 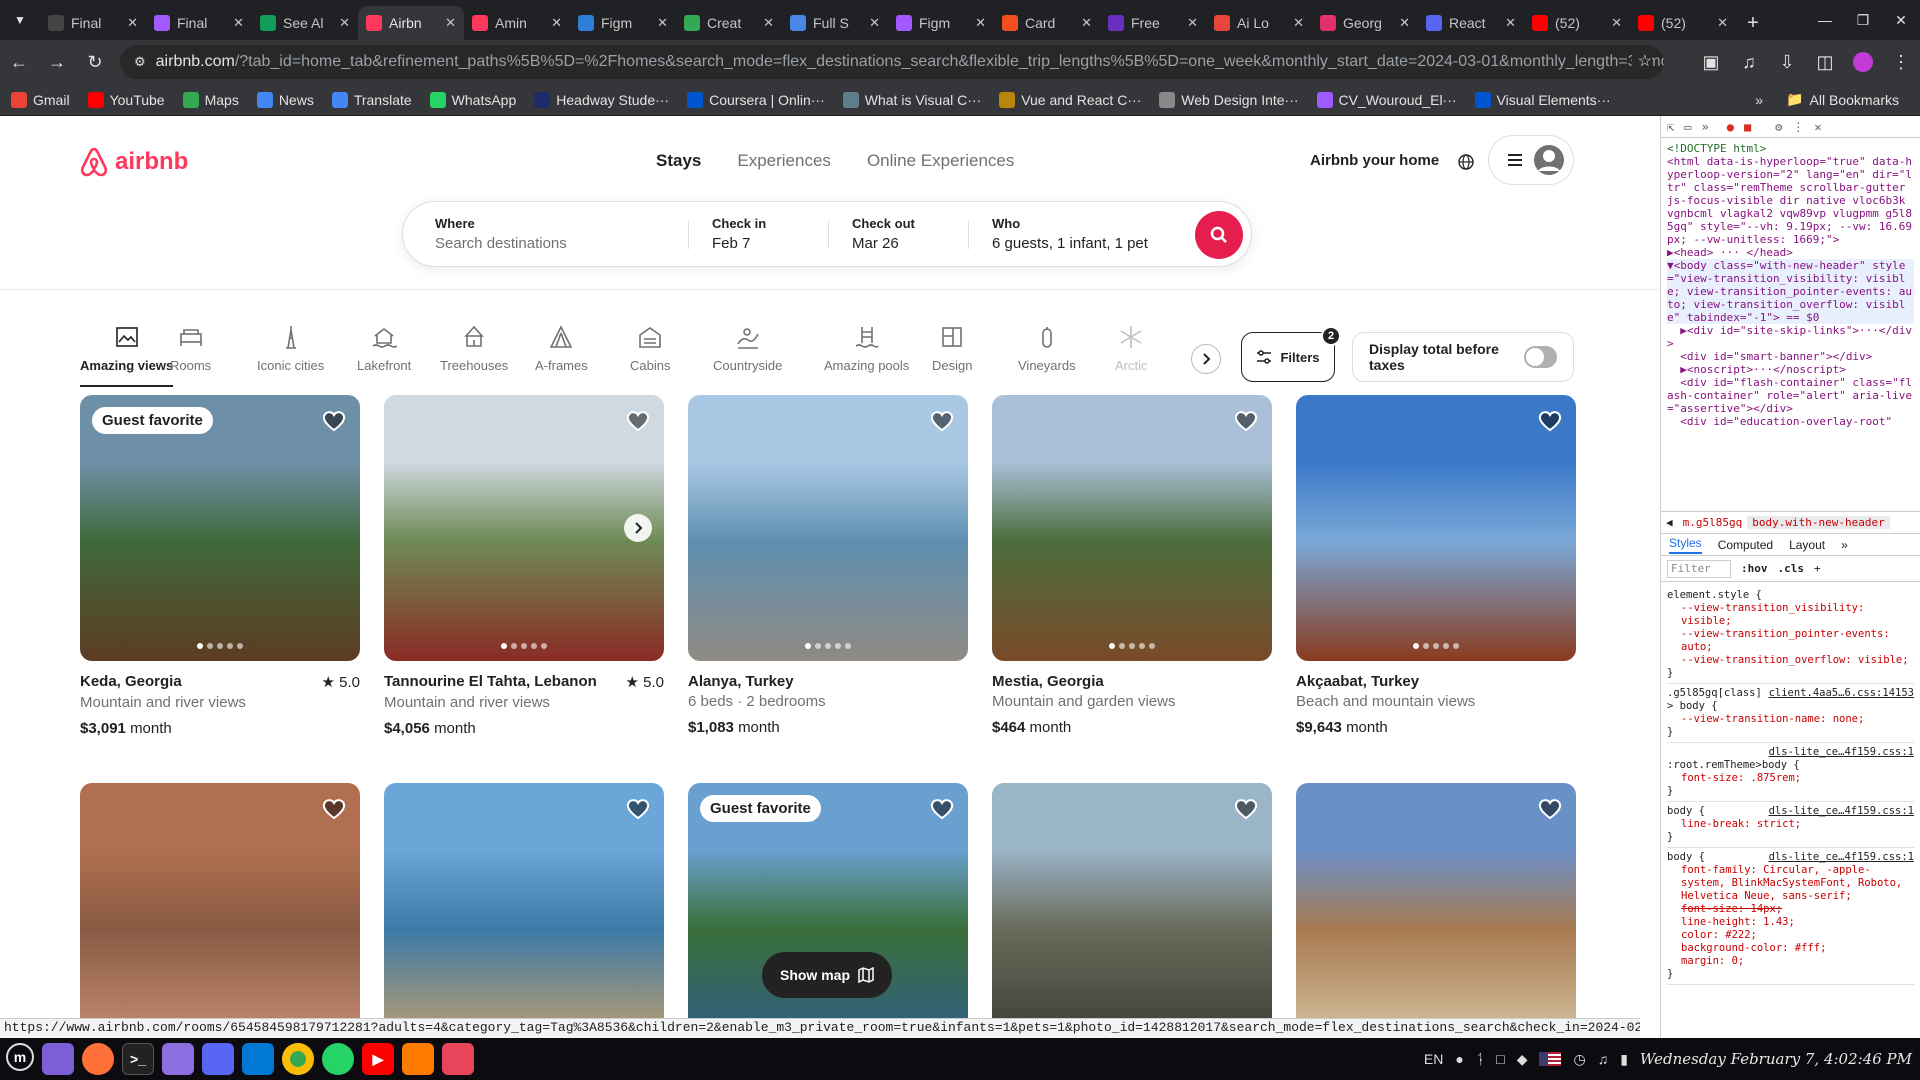 I want to click on minimize-icon: —, so click(x=1825, y=20).